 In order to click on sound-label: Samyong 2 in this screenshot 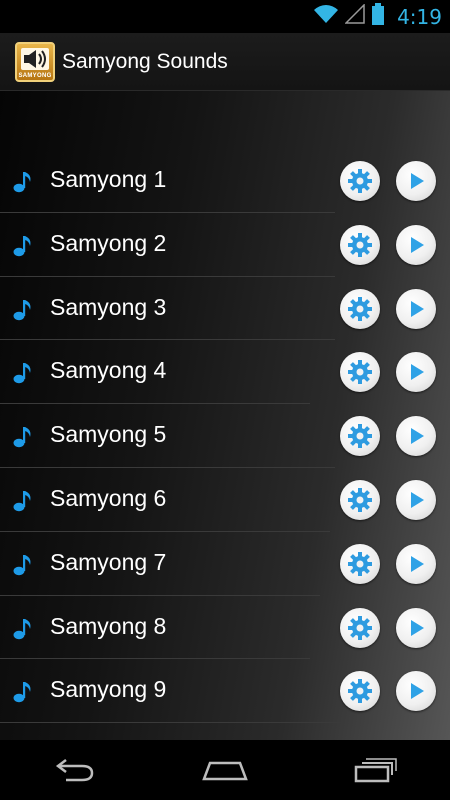, I will do `click(108, 242)`.